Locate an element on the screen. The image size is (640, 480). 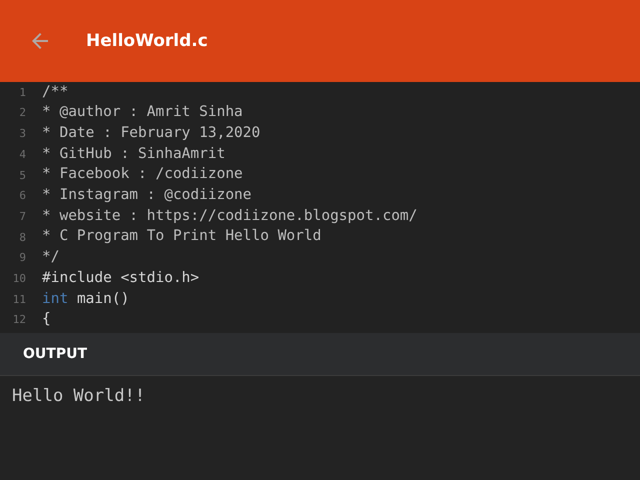
code-line: * website : https://codiizone.blogspot.com/ is located at coordinates (230, 217).